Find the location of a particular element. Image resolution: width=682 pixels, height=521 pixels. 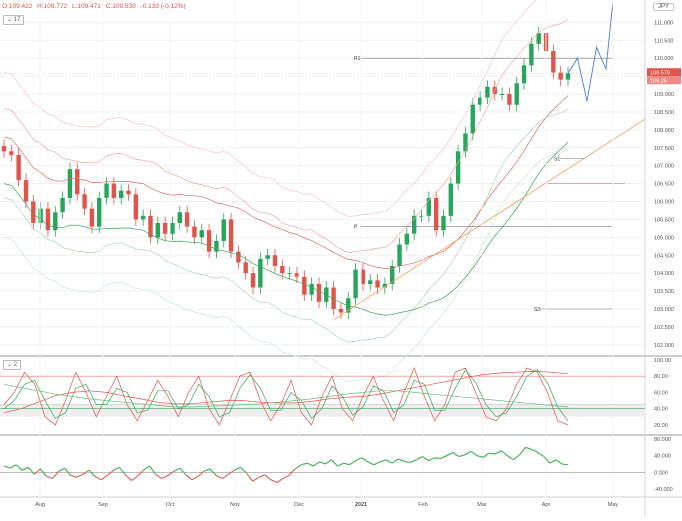

momentum-tick-label: 40.000 is located at coordinates (662, 457).